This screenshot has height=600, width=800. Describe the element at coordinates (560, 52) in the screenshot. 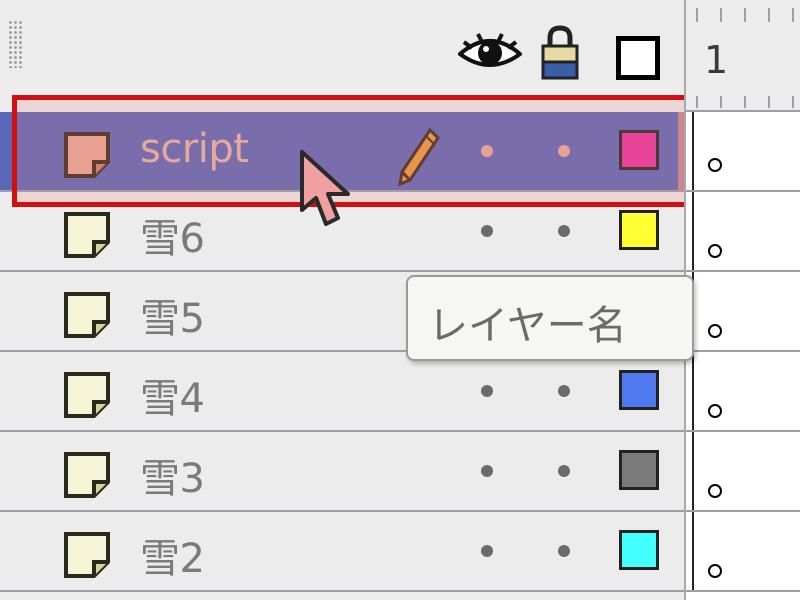

I see `lock-icon` at that location.